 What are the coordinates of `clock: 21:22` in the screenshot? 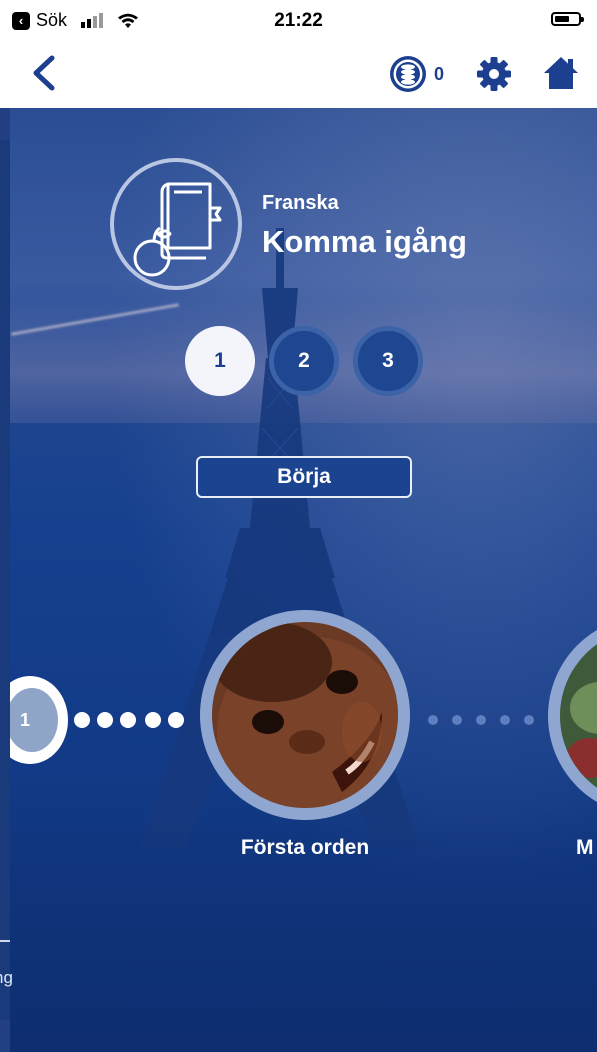 It's located at (298, 20).